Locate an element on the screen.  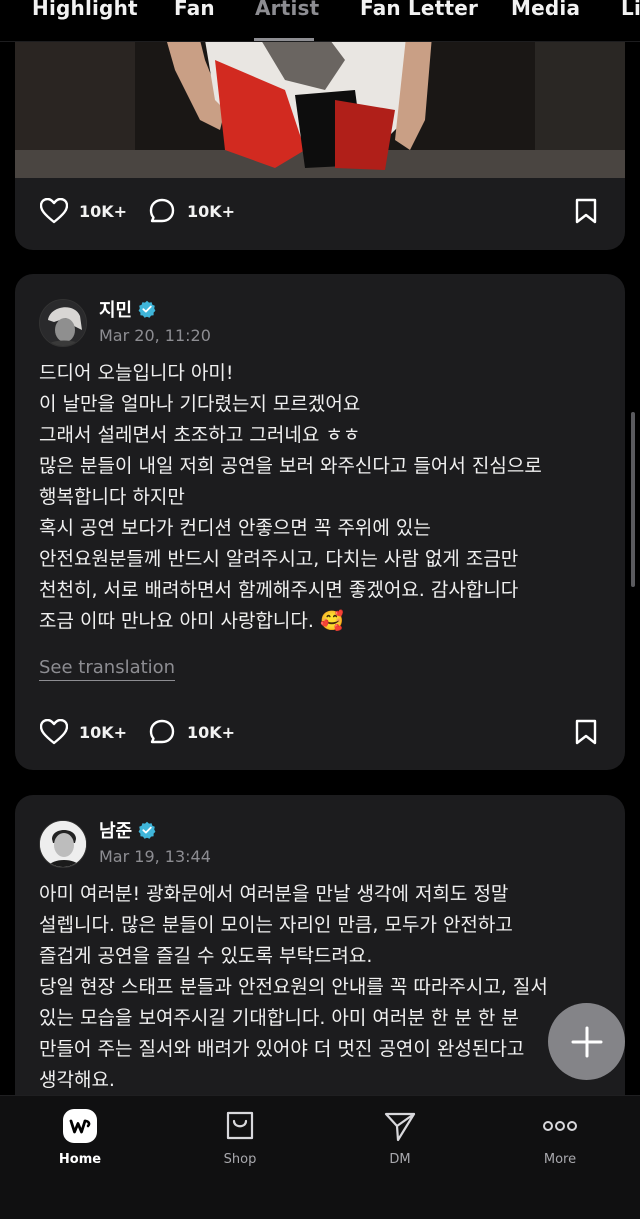
post-line: 당일 현장 스태프 분들과 안전요원의 안내를 꼭 따라주시고, 질서 is located at coordinates (293, 987).